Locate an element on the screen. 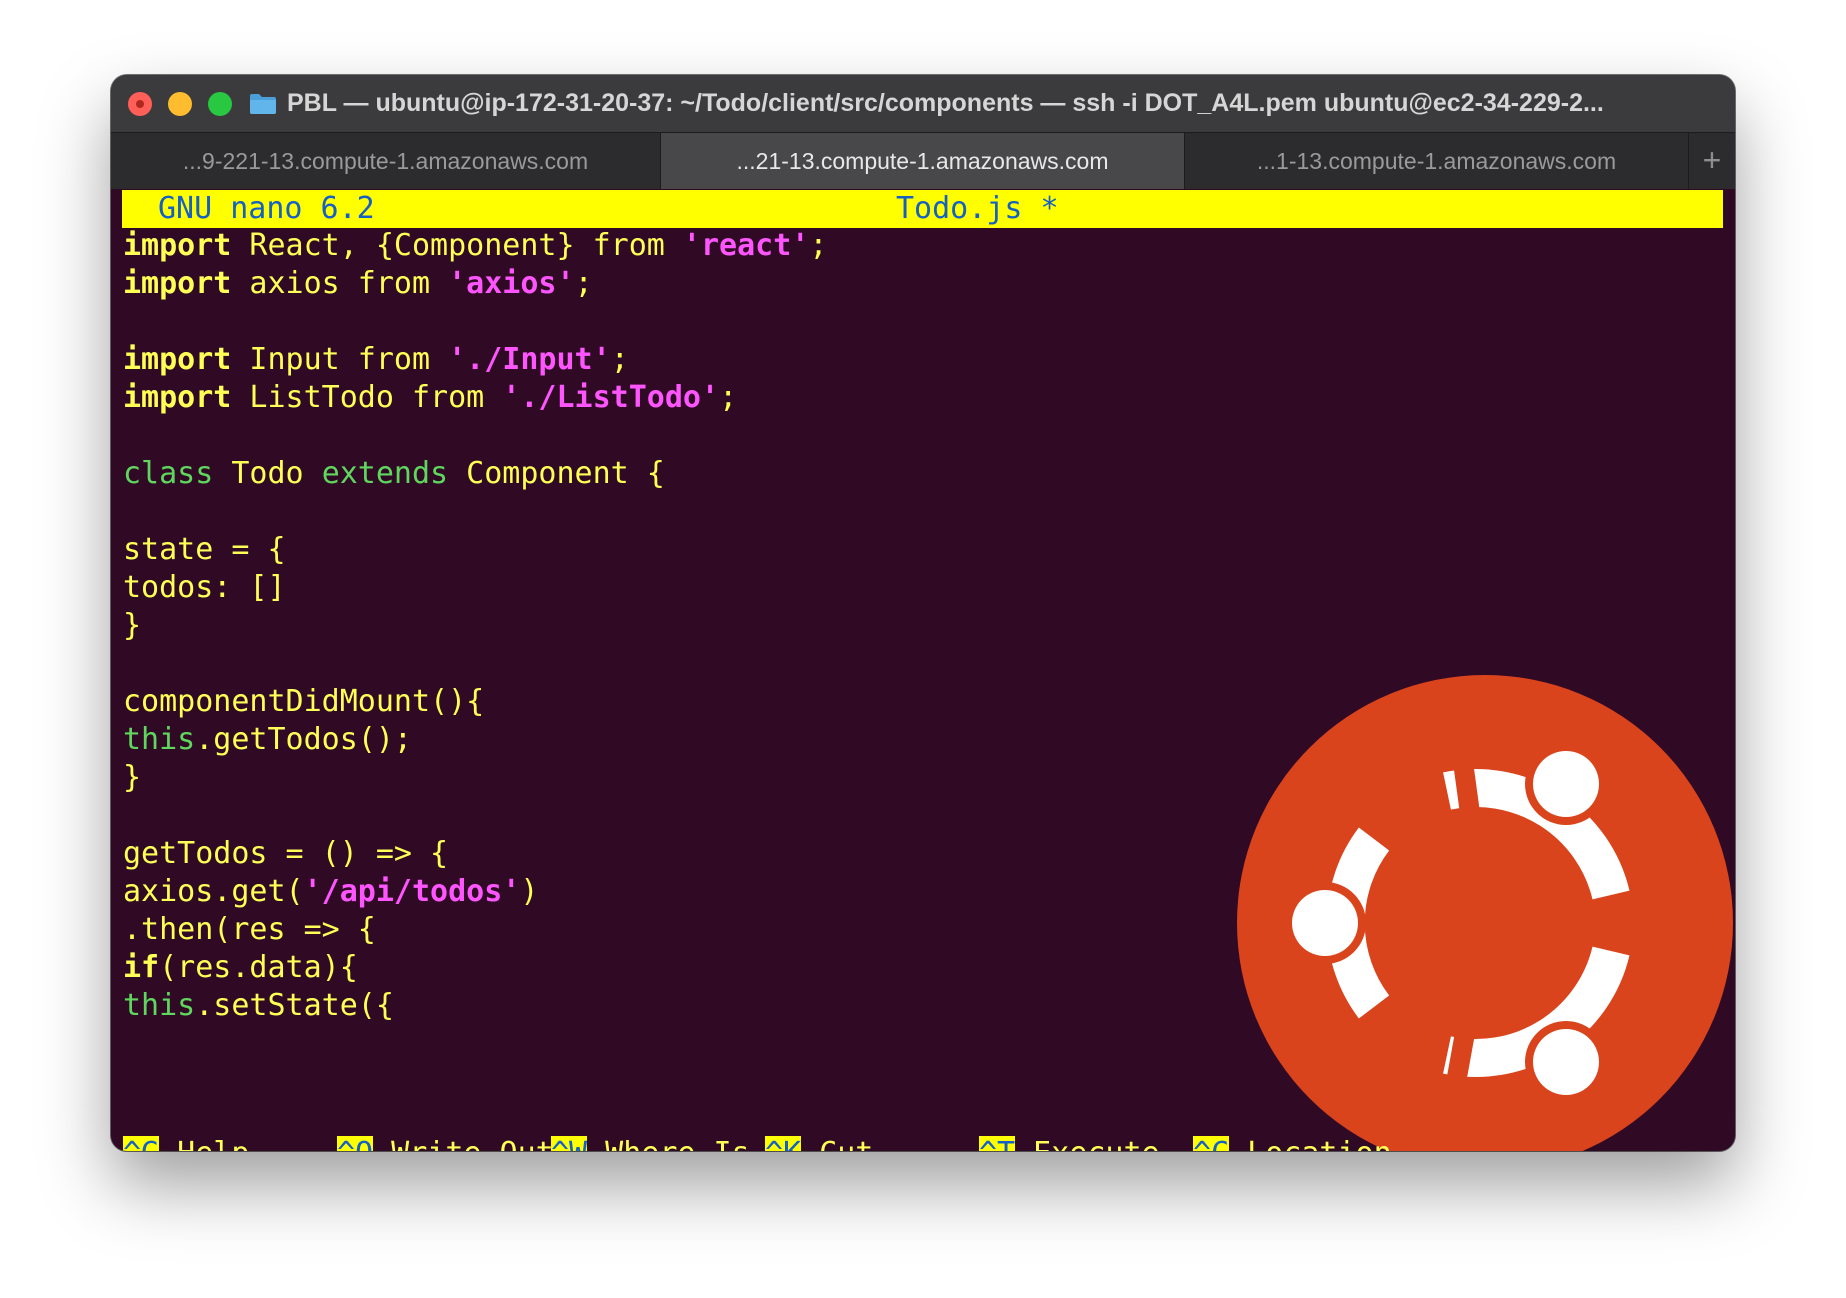 This screenshot has height=1298, width=1846. code-token: './Input' is located at coordinates (529, 359).